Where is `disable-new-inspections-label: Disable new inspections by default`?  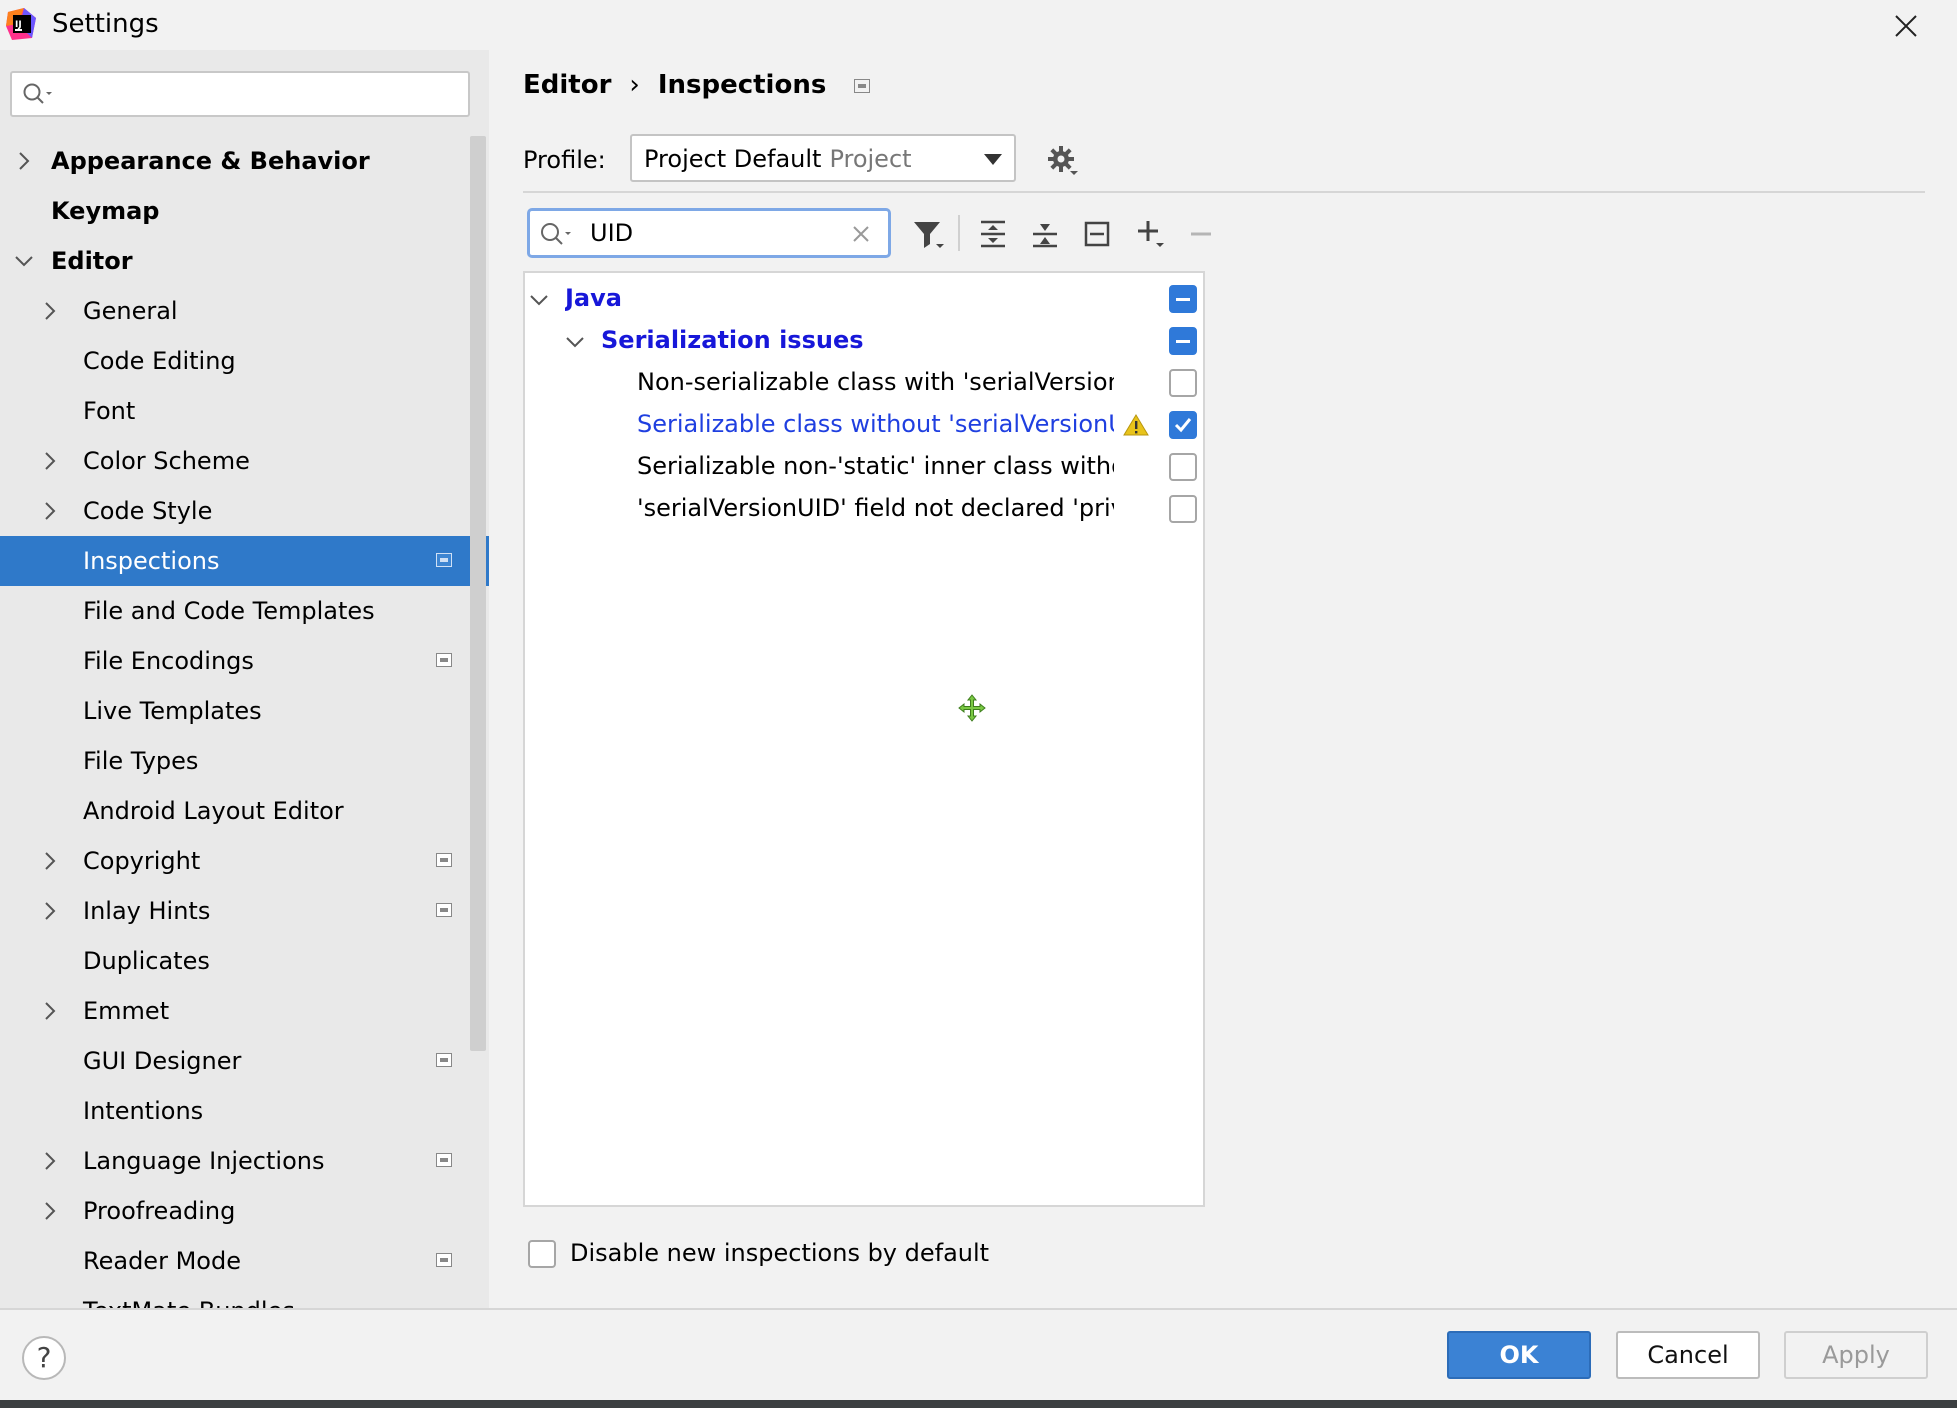 disable-new-inspections-label: Disable new inspections by default is located at coordinates (779, 1253).